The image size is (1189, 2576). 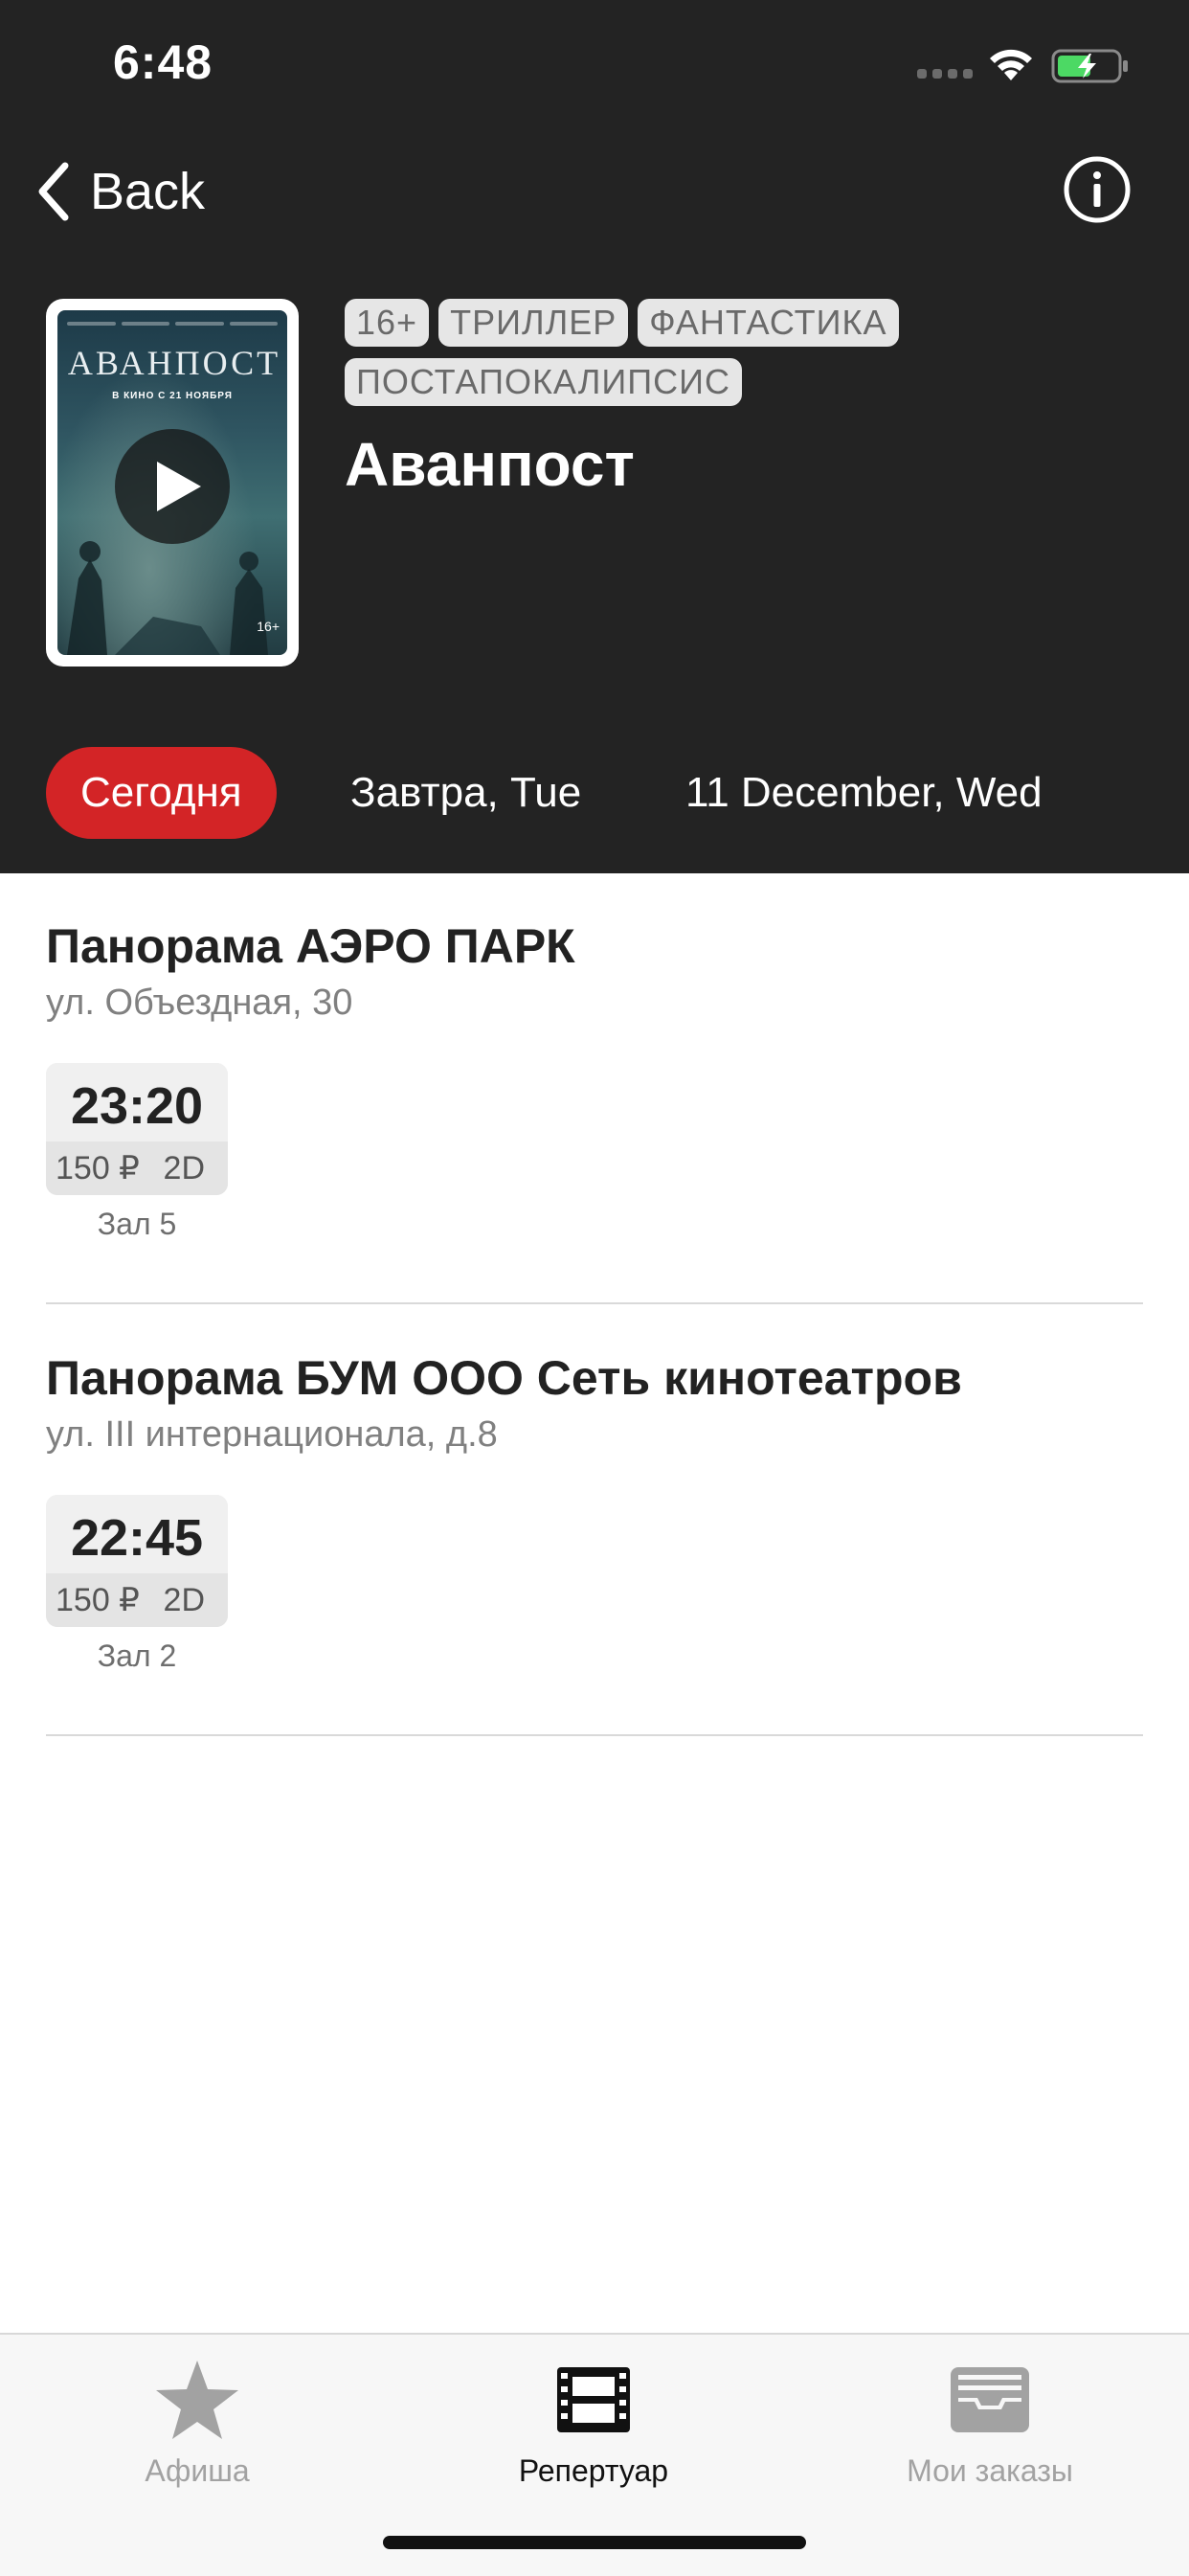 I want to click on session-button: 22:45 150 ₽ 2D Зал 2, so click(x=137, y=1584).